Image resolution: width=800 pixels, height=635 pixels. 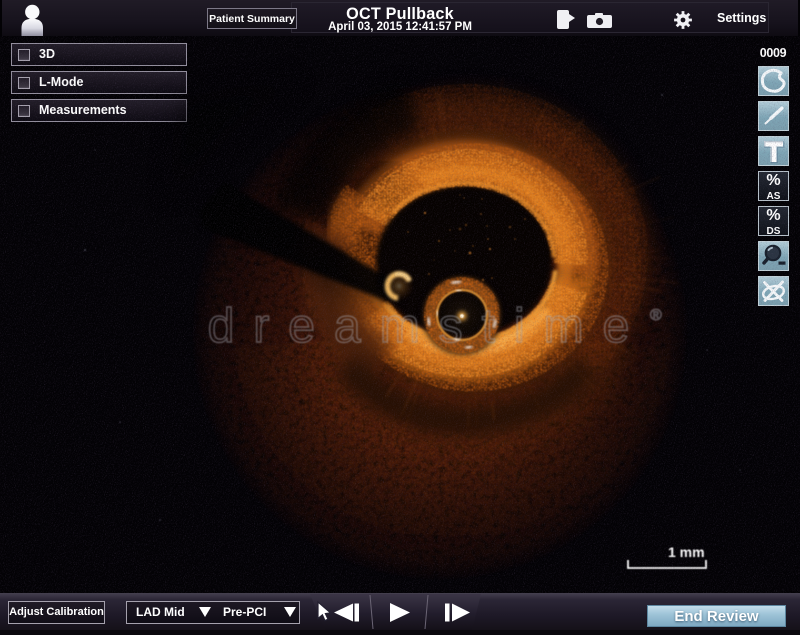 What do you see at coordinates (428, 326) in the screenshot?
I see `svg-text: dreamstime` at bounding box center [428, 326].